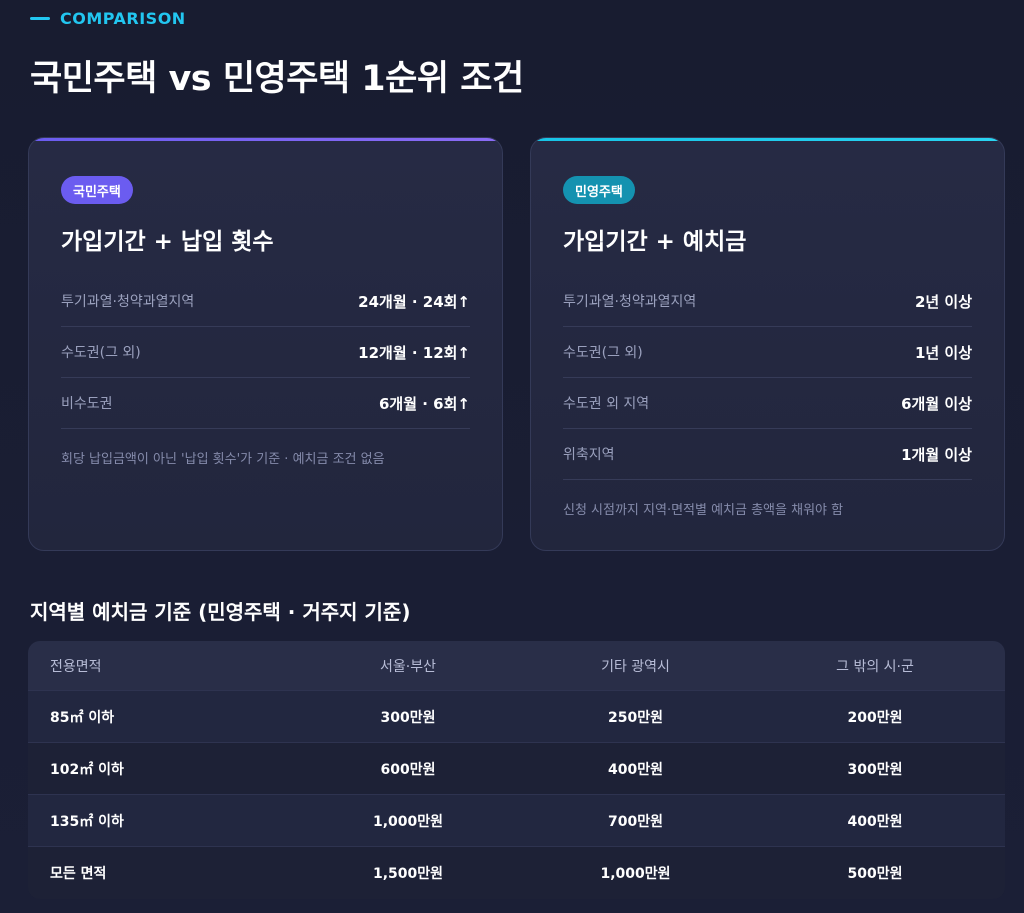  Describe the element at coordinates (767, 454) in the screenshot. I see `condition-row: 위축지역 1개월 이상` at that location.